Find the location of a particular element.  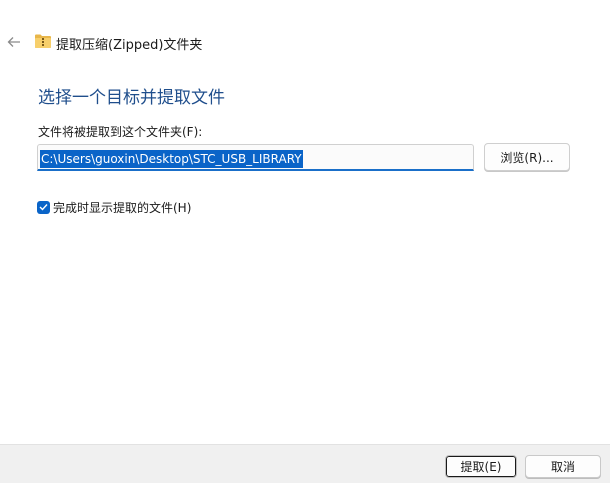

page-heading: 选择一个目标并提取文件 is located at coordinates (131, 98).